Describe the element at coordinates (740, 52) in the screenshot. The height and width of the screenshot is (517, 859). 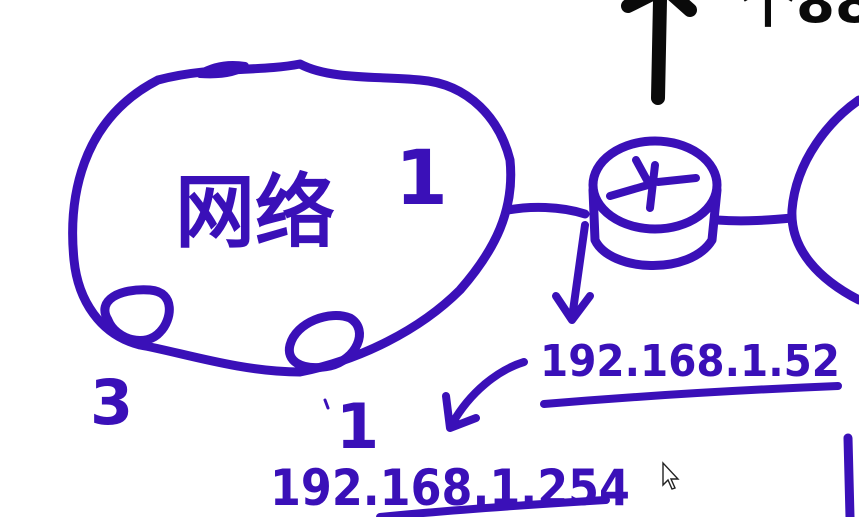
I see `top-annotation: 个88` at that location.